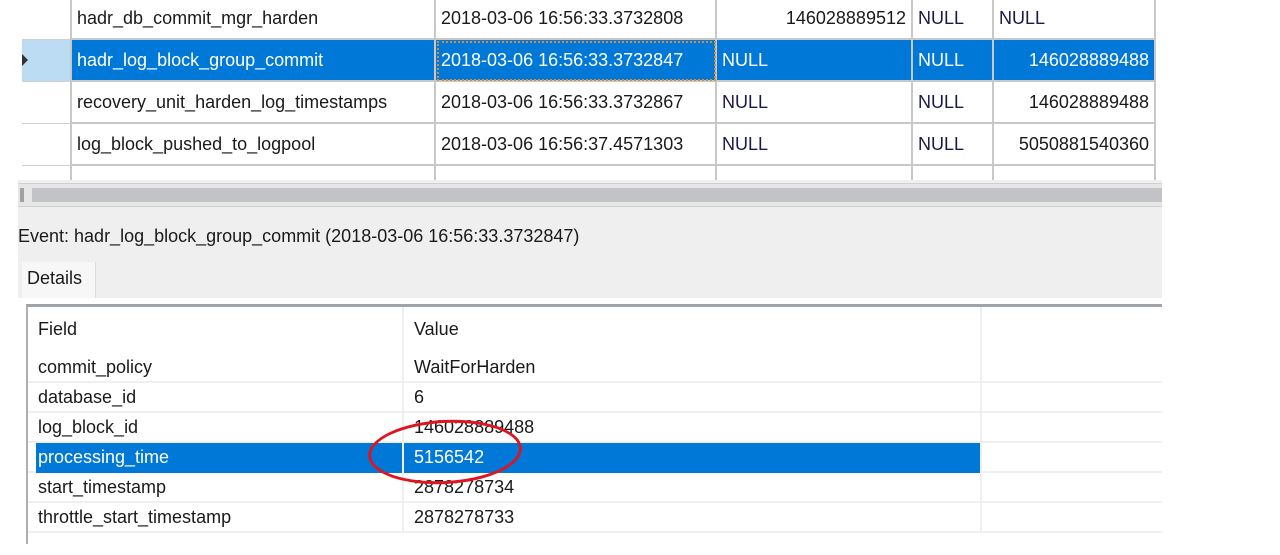 This screenshot has height=555, width=1280. I want to click on scrollbar-thumb, so click(597, 195).